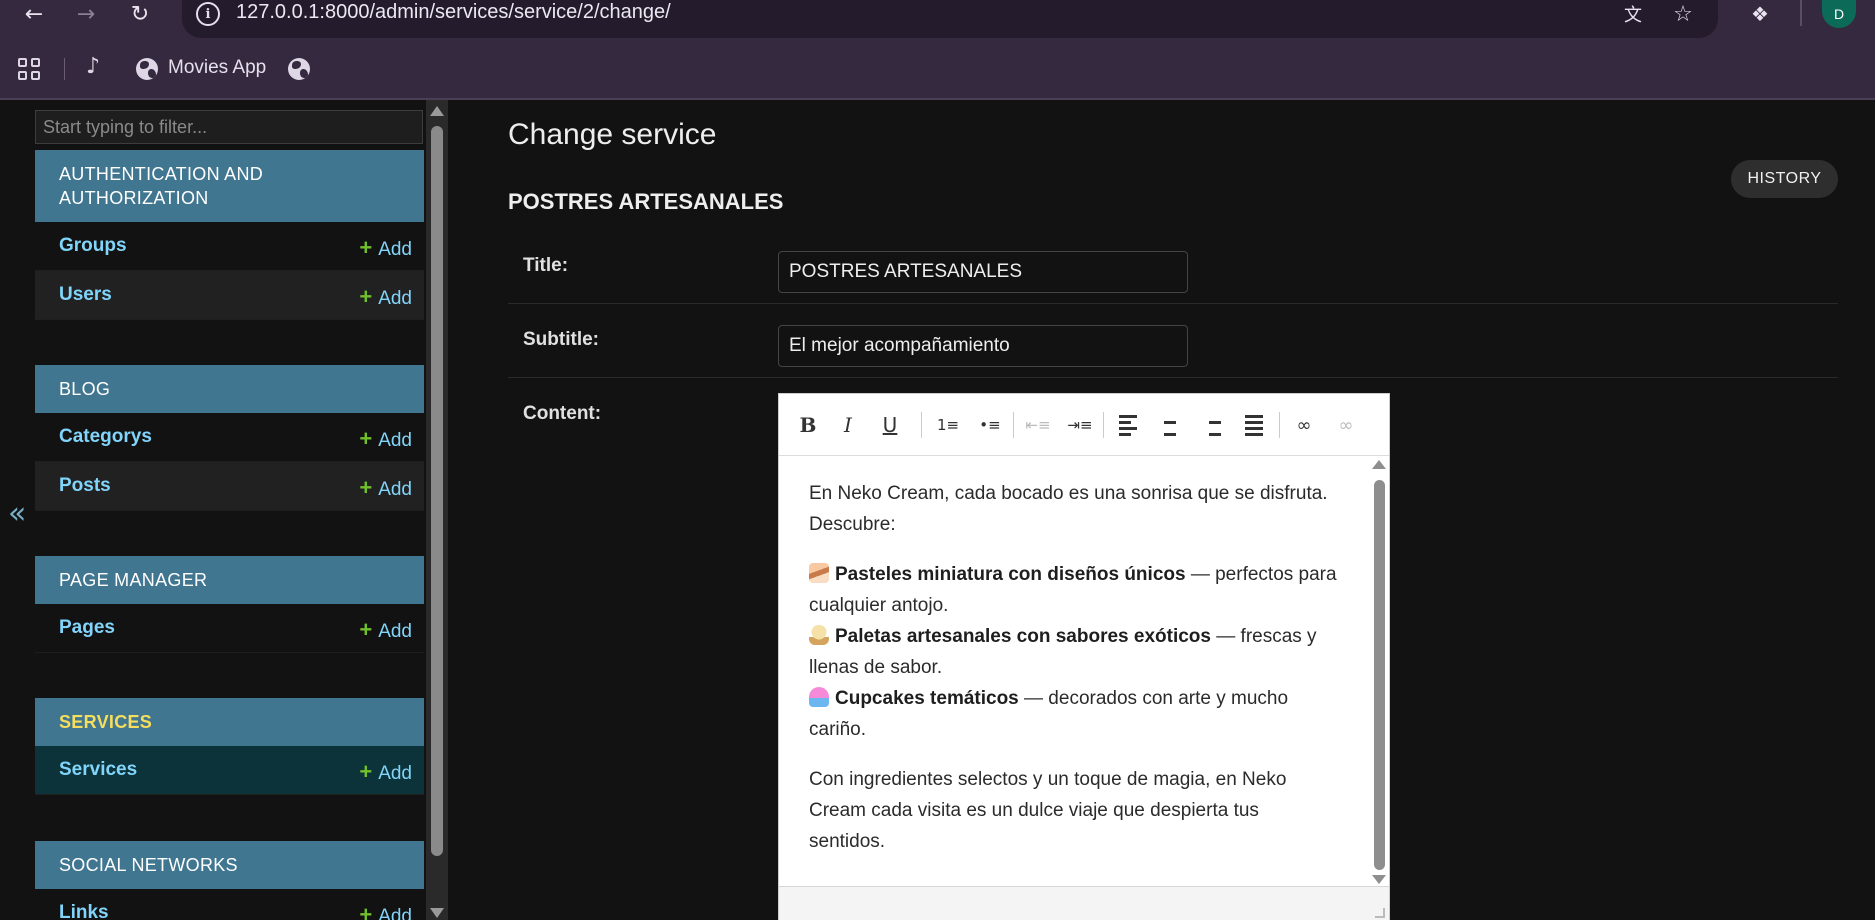 This screenshot has width=1875, height=920. What do you see at coordinates (1080, 425) in the screenshot?
I see `indent-icon: ⇥≡` at bounding box center [1080, 425].